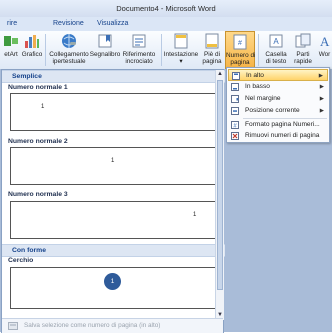 The height and width of the screenshot is (333, 332). Describe the element at coordinates (139, 50) in the screenshot. I see `riferimento-incrociato-button: Riferimento incrociato` at that location.